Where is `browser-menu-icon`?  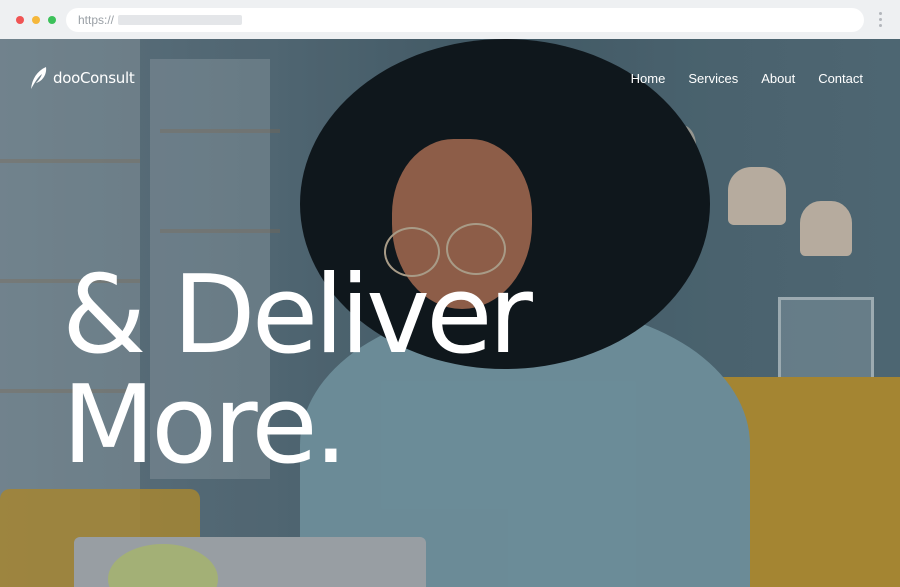 browser-menu-icon is located at coordinates (880, 21).